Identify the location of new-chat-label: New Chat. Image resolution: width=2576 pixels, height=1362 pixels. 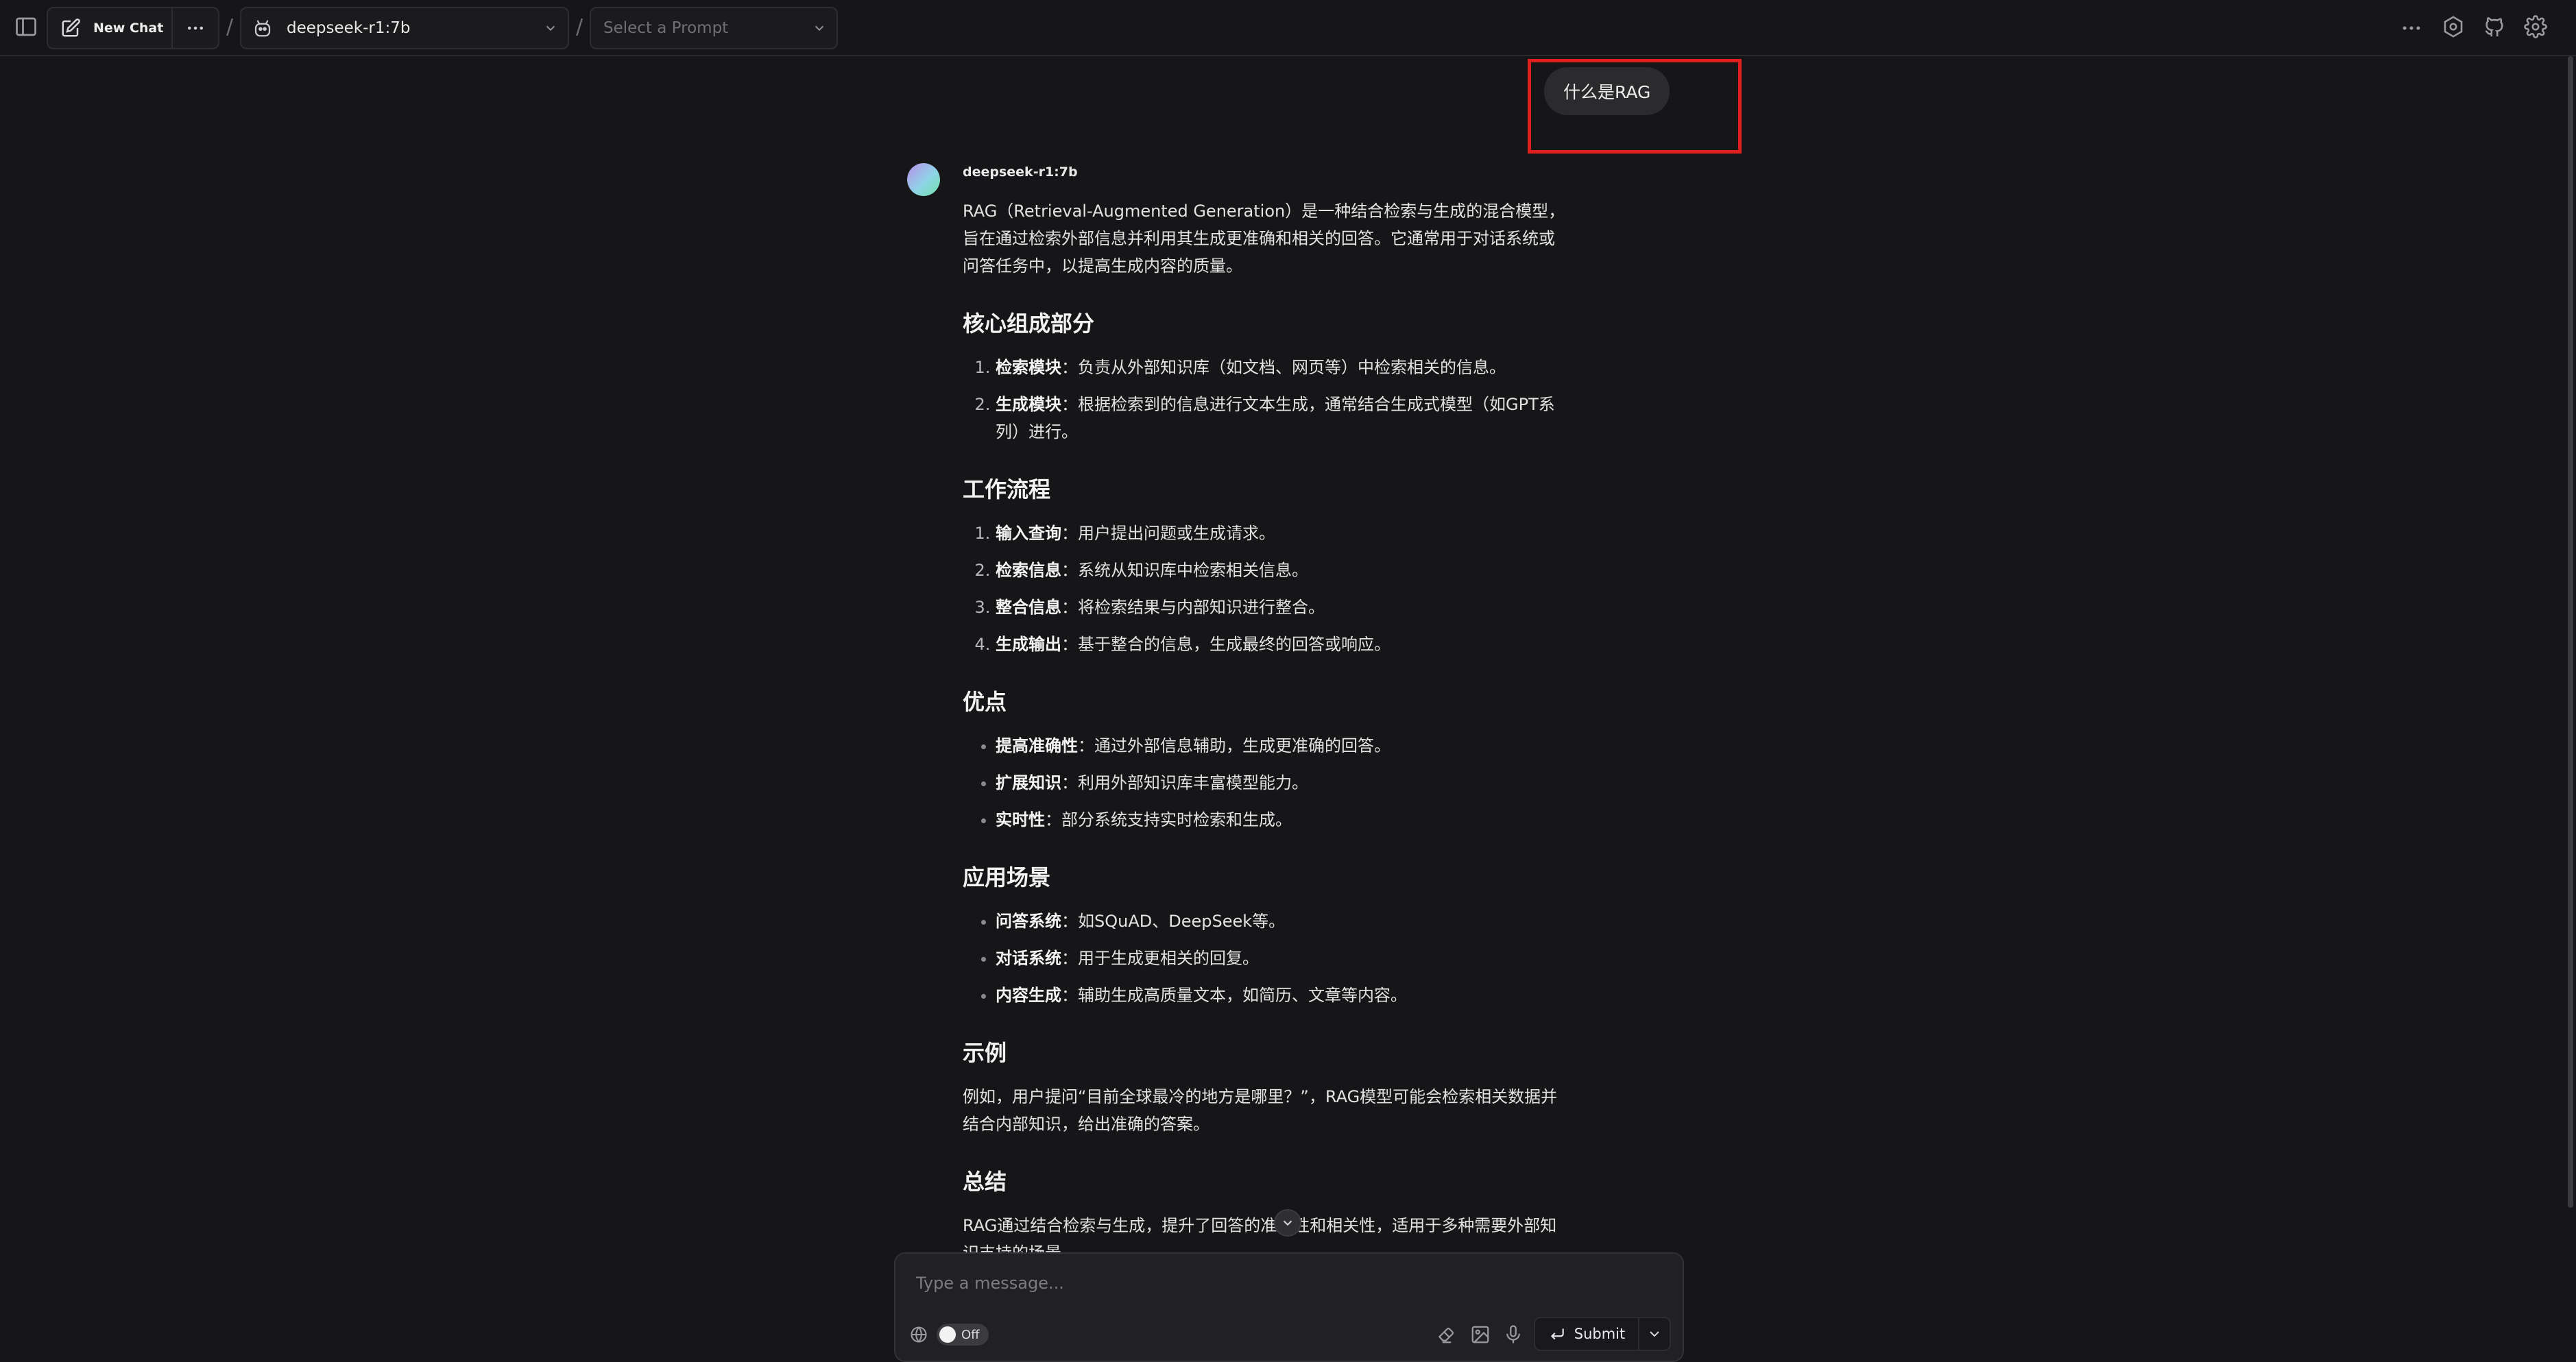
(129, 28).